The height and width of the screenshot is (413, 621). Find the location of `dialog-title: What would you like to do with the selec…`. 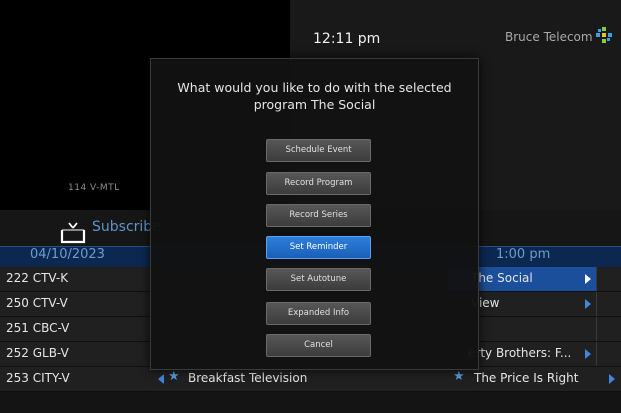

dialog-title: What would you like to do with the selec… is located at coordinates (314, 96).